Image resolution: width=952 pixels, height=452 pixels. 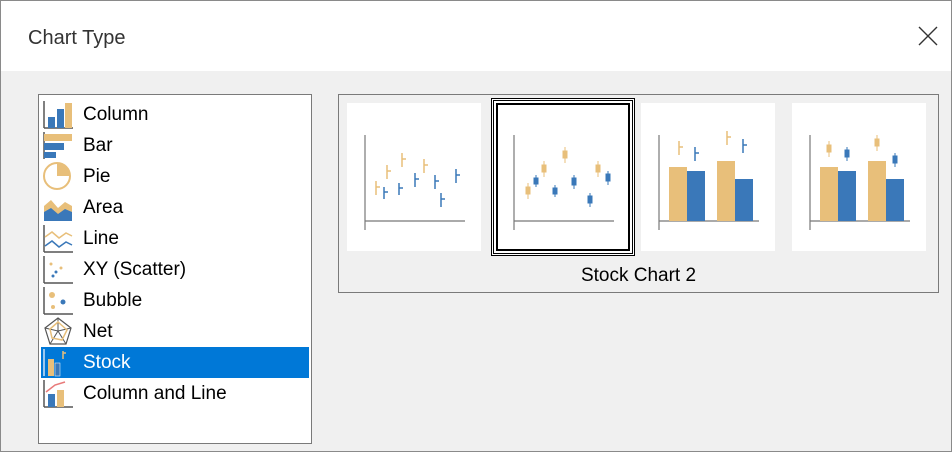 I want to click on dialog-title: Chart Type, so click(x=77, y=38).